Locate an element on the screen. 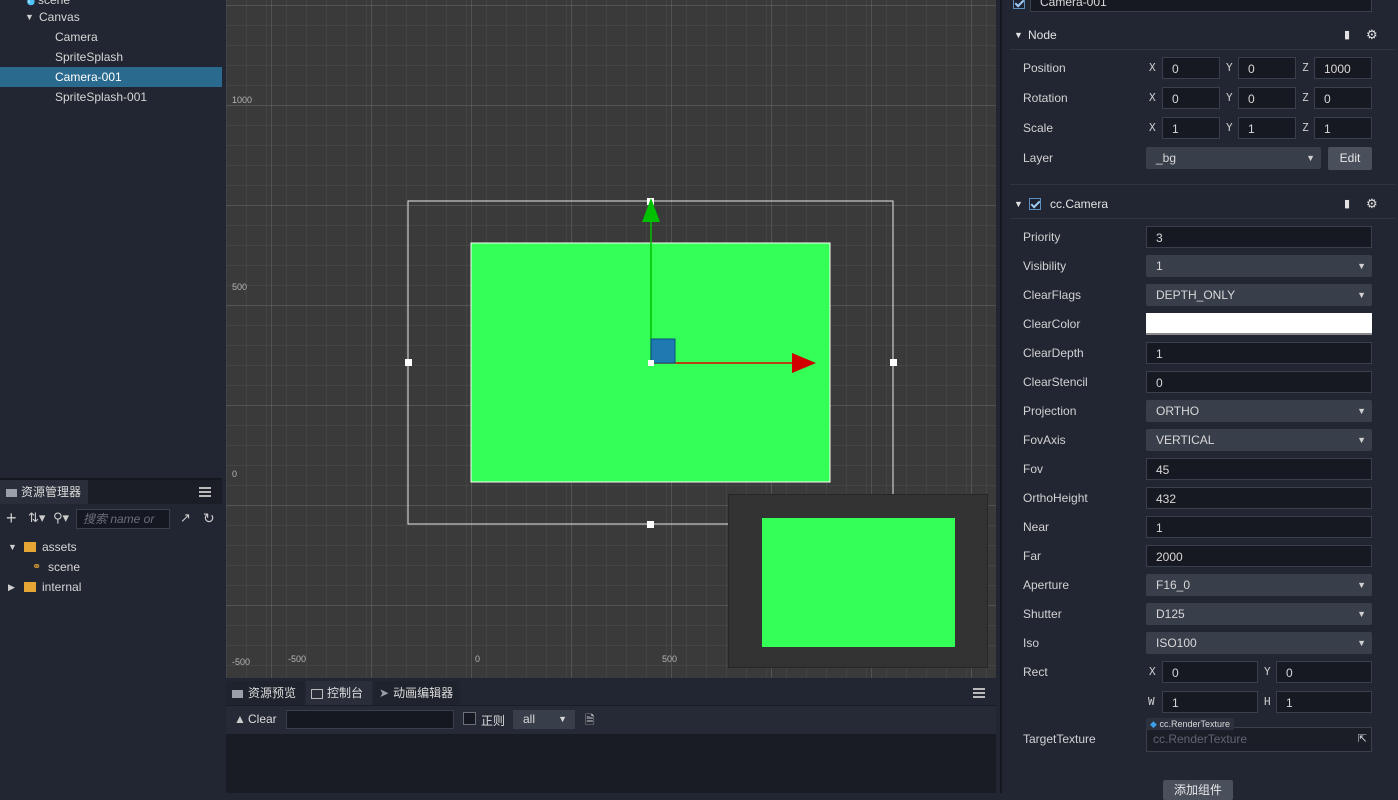  position-x-input: 0 is located at coordinates (1191, 68).